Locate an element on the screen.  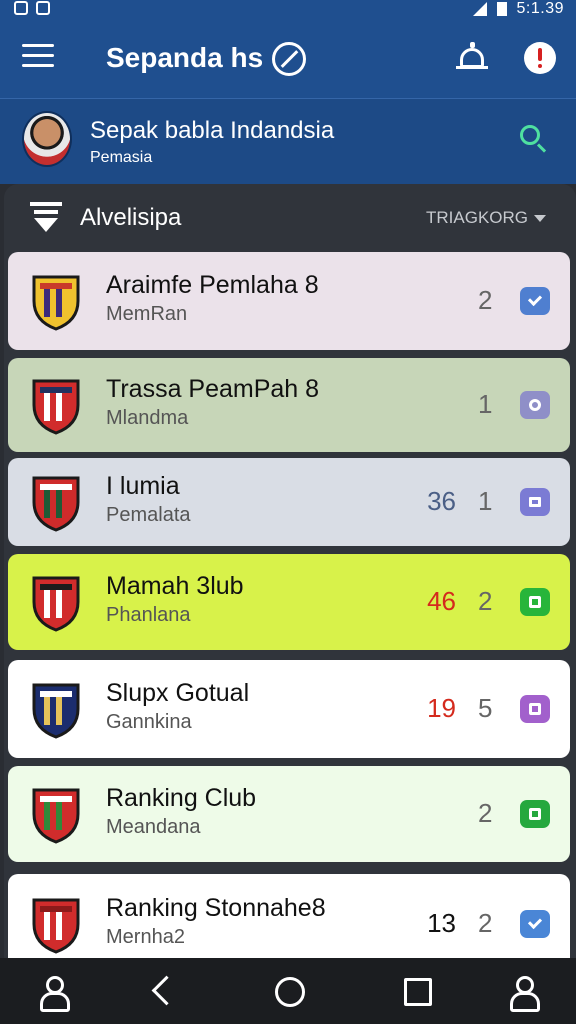
team-row: Trassa PeamPah 8 Mlandma 1 is located at coordinates (289, 405).